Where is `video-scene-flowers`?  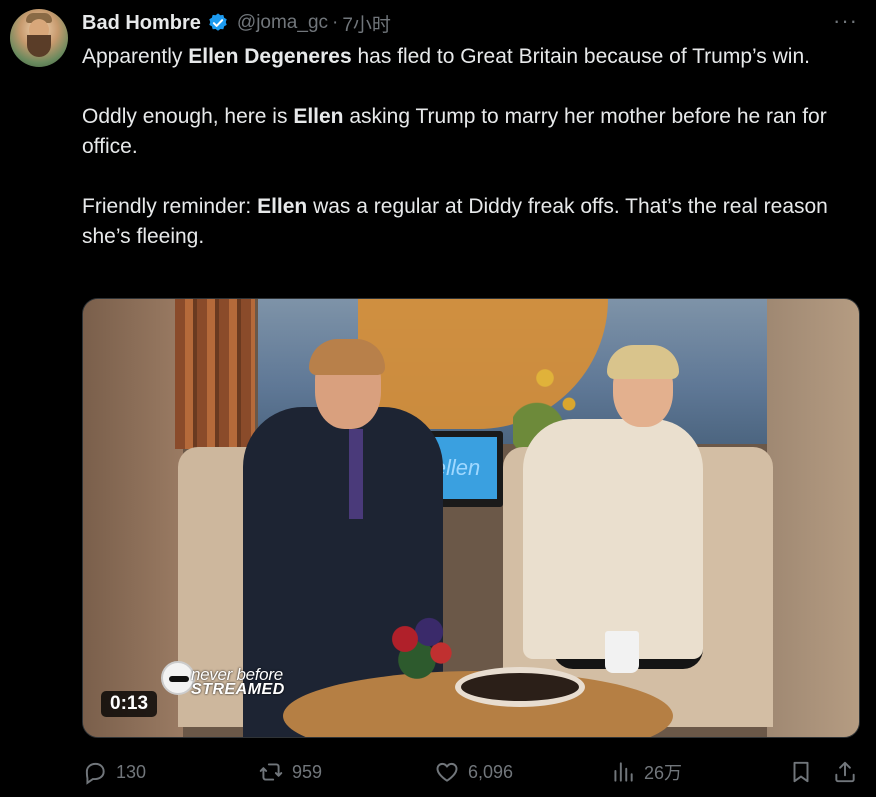 video-scene-flowers is located at coordinates (421, 646).